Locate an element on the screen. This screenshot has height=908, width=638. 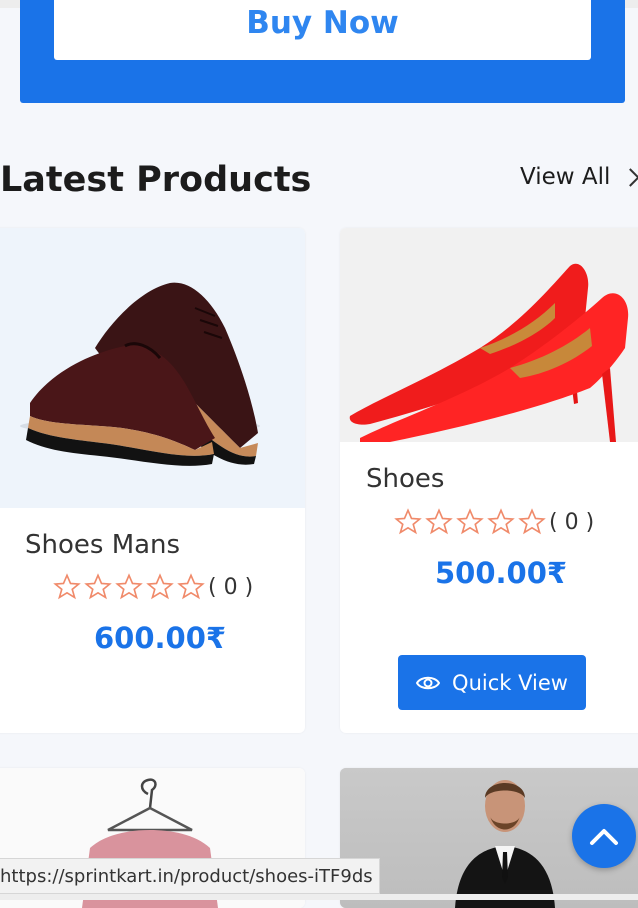
buy-now-button: Buy Now is located at coordinates (322, 30).